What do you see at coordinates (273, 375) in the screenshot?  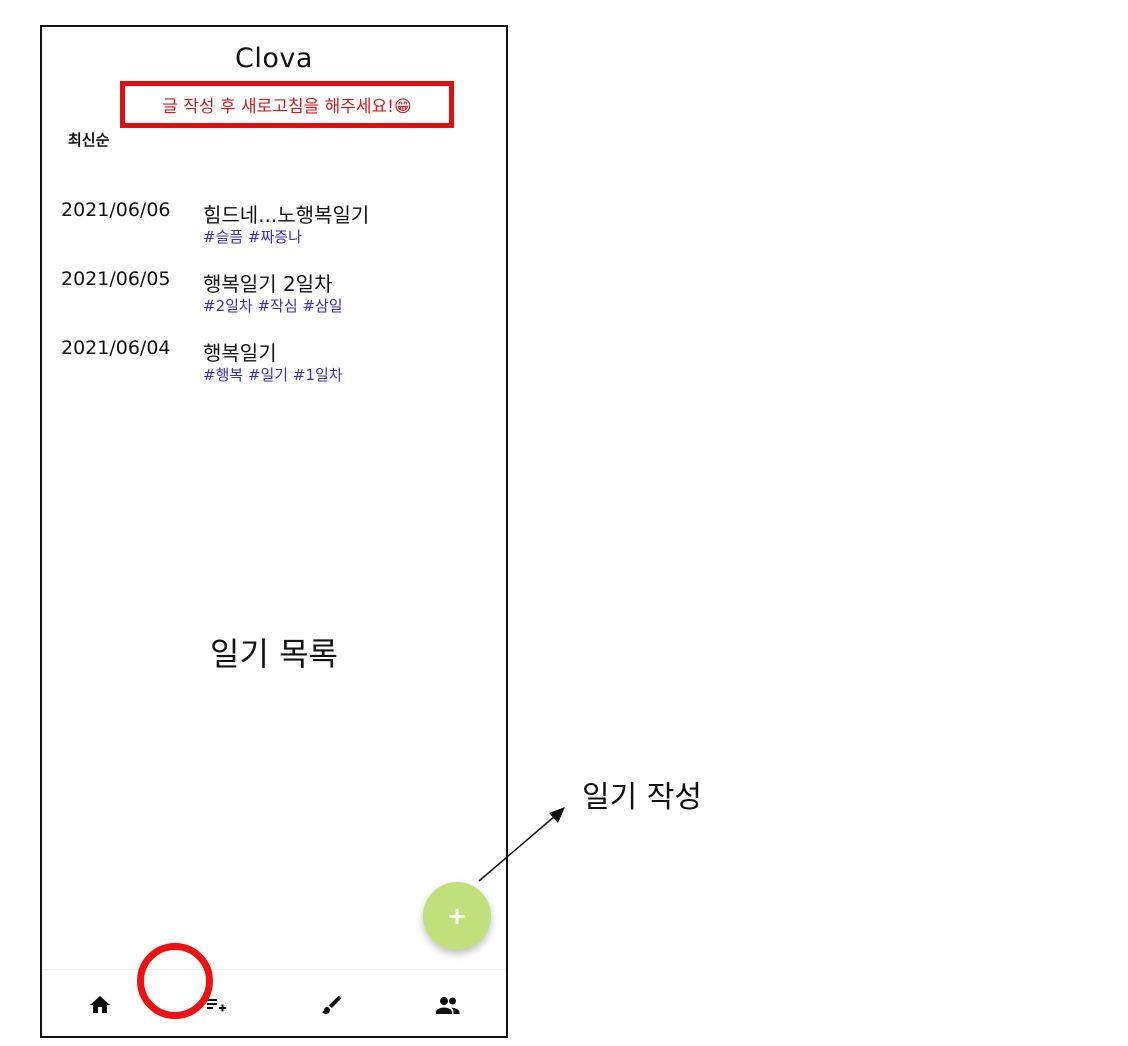 I see `diary-tags: #행복 #일기 #1일차` at bounding box center [273, 375].